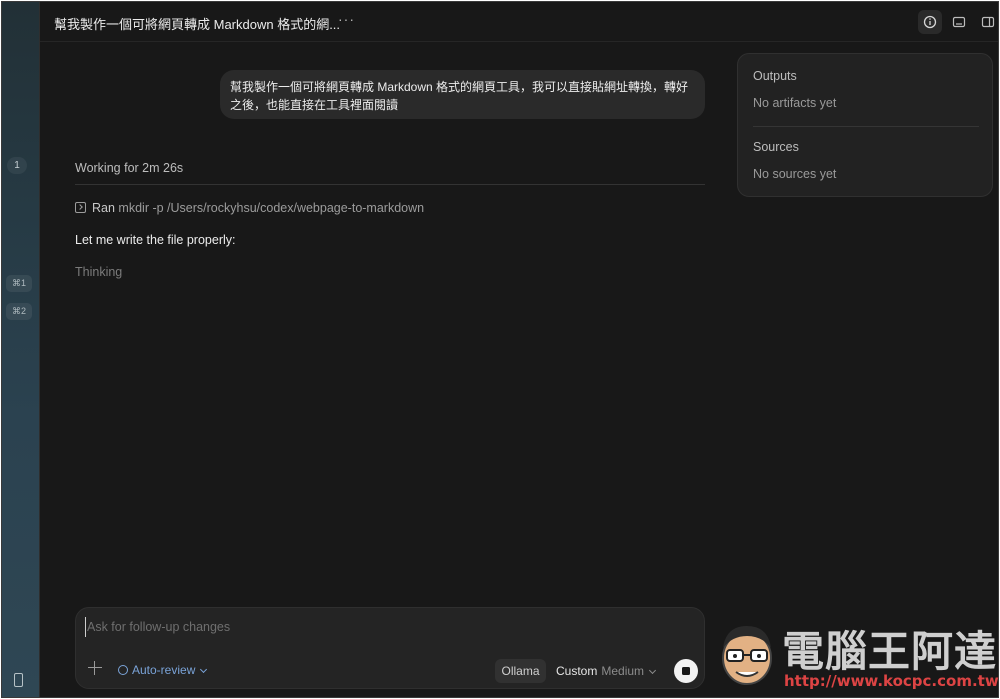 This screenshot has width=1000, height=699. Describe the element at coordinates (19, 311) in the screenshot. I see `shortcut-2: ⌘2` at that location.